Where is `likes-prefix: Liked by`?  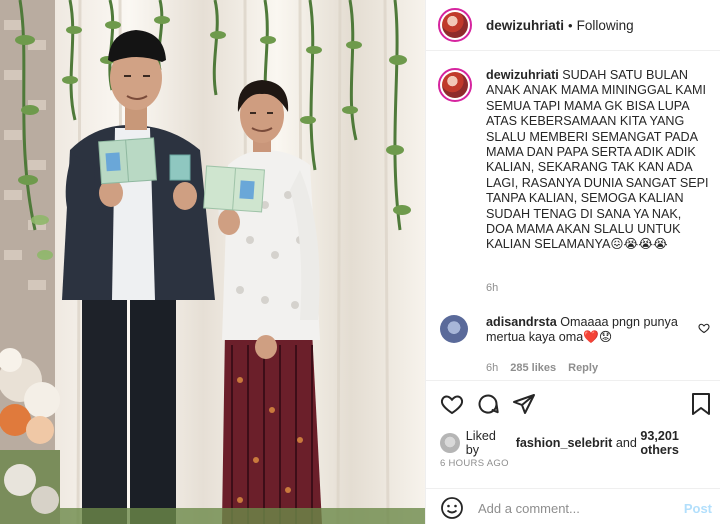 likes-prefix: Liked by is located at coordinates (480, 443).